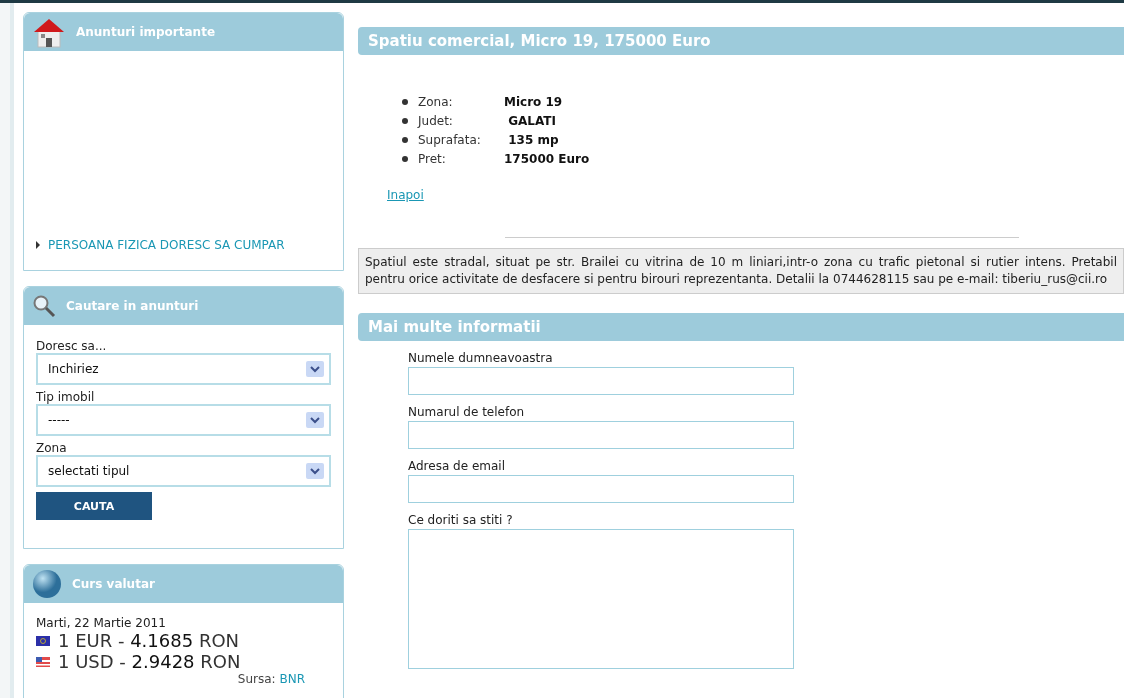 The image size is (1124, 698). Describe the element at coordinates (467, 412) in the screenshot. I see `field-label: Numarul de telefon` at that location.